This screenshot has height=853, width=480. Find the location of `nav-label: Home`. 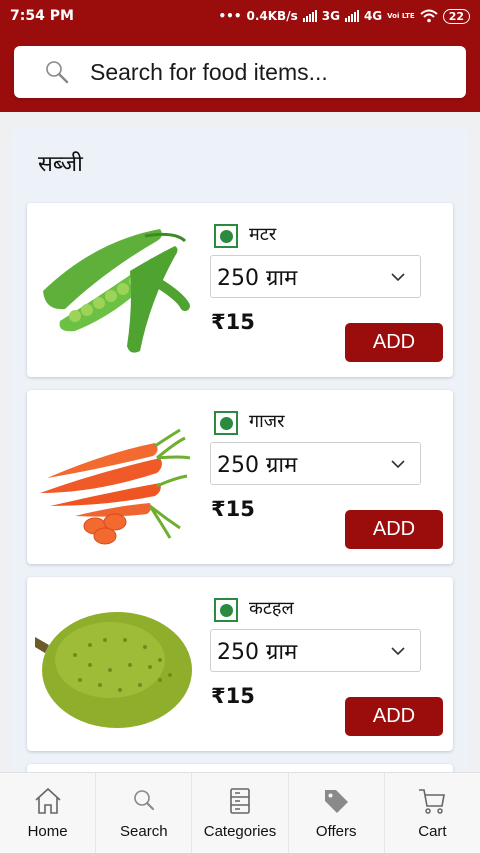

nav-label: Home is located at coordinates (47, 831).